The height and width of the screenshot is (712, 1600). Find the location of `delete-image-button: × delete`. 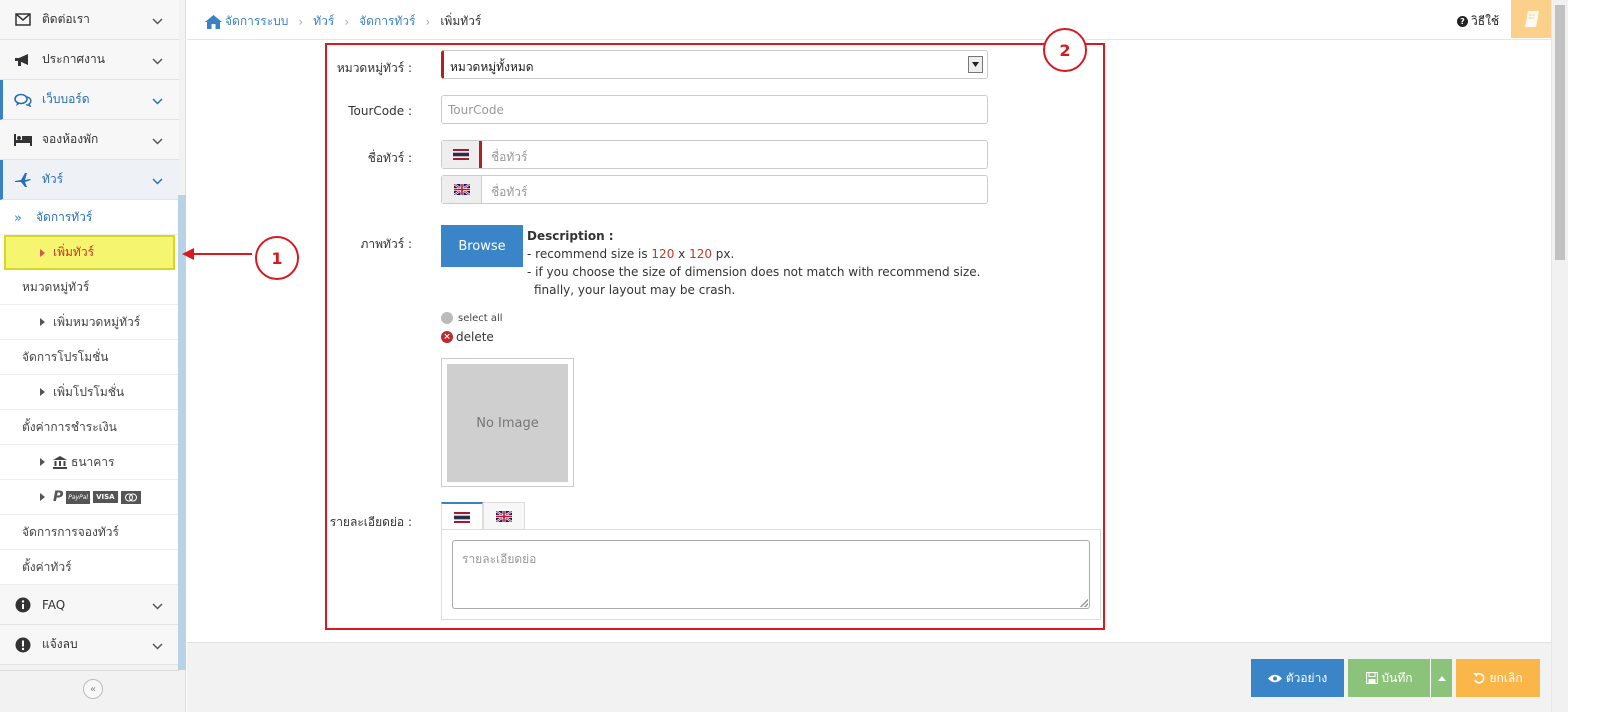

delete-image-button: × delete is located at coordinates (467, 337).